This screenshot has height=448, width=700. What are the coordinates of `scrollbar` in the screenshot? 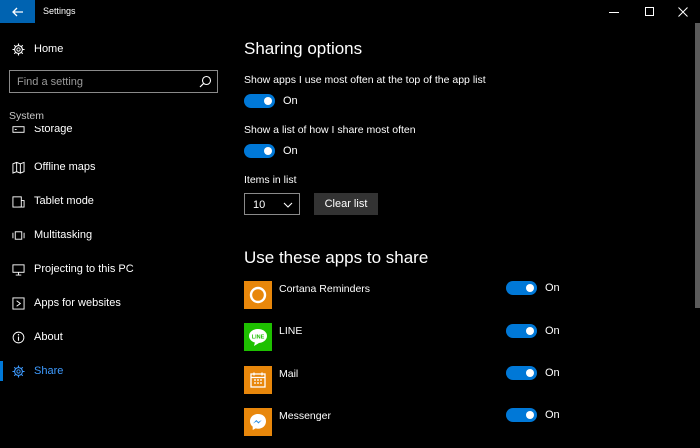 It's located at (697, 165).